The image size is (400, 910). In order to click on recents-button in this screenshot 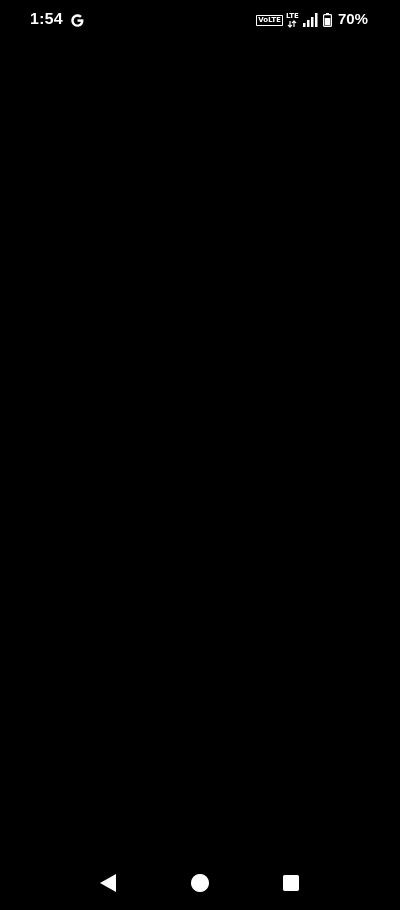, I will do `click(291, 883)`.